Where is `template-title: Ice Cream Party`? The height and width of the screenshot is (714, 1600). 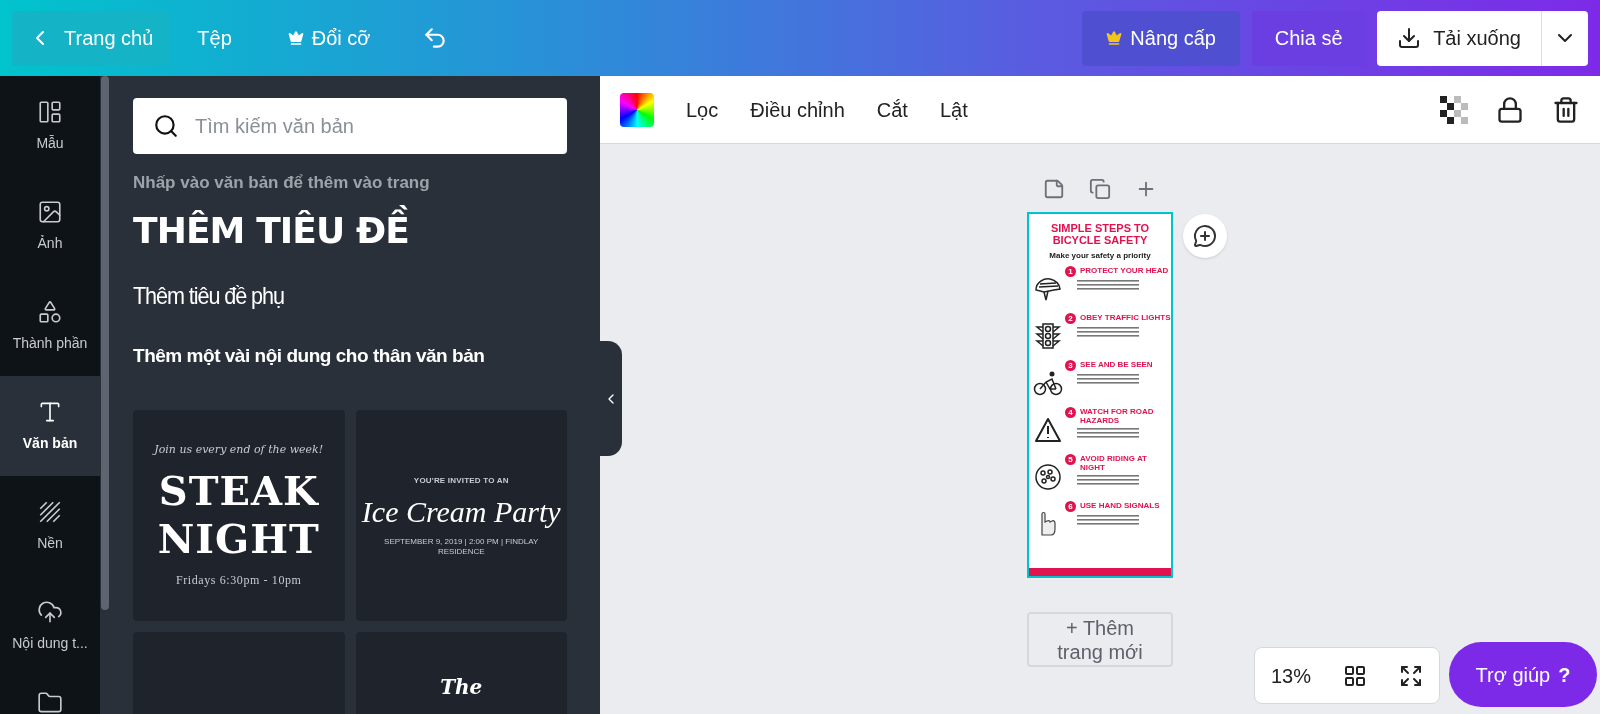 template-title: Ice Cream Party is located at coordinates (461, 511).